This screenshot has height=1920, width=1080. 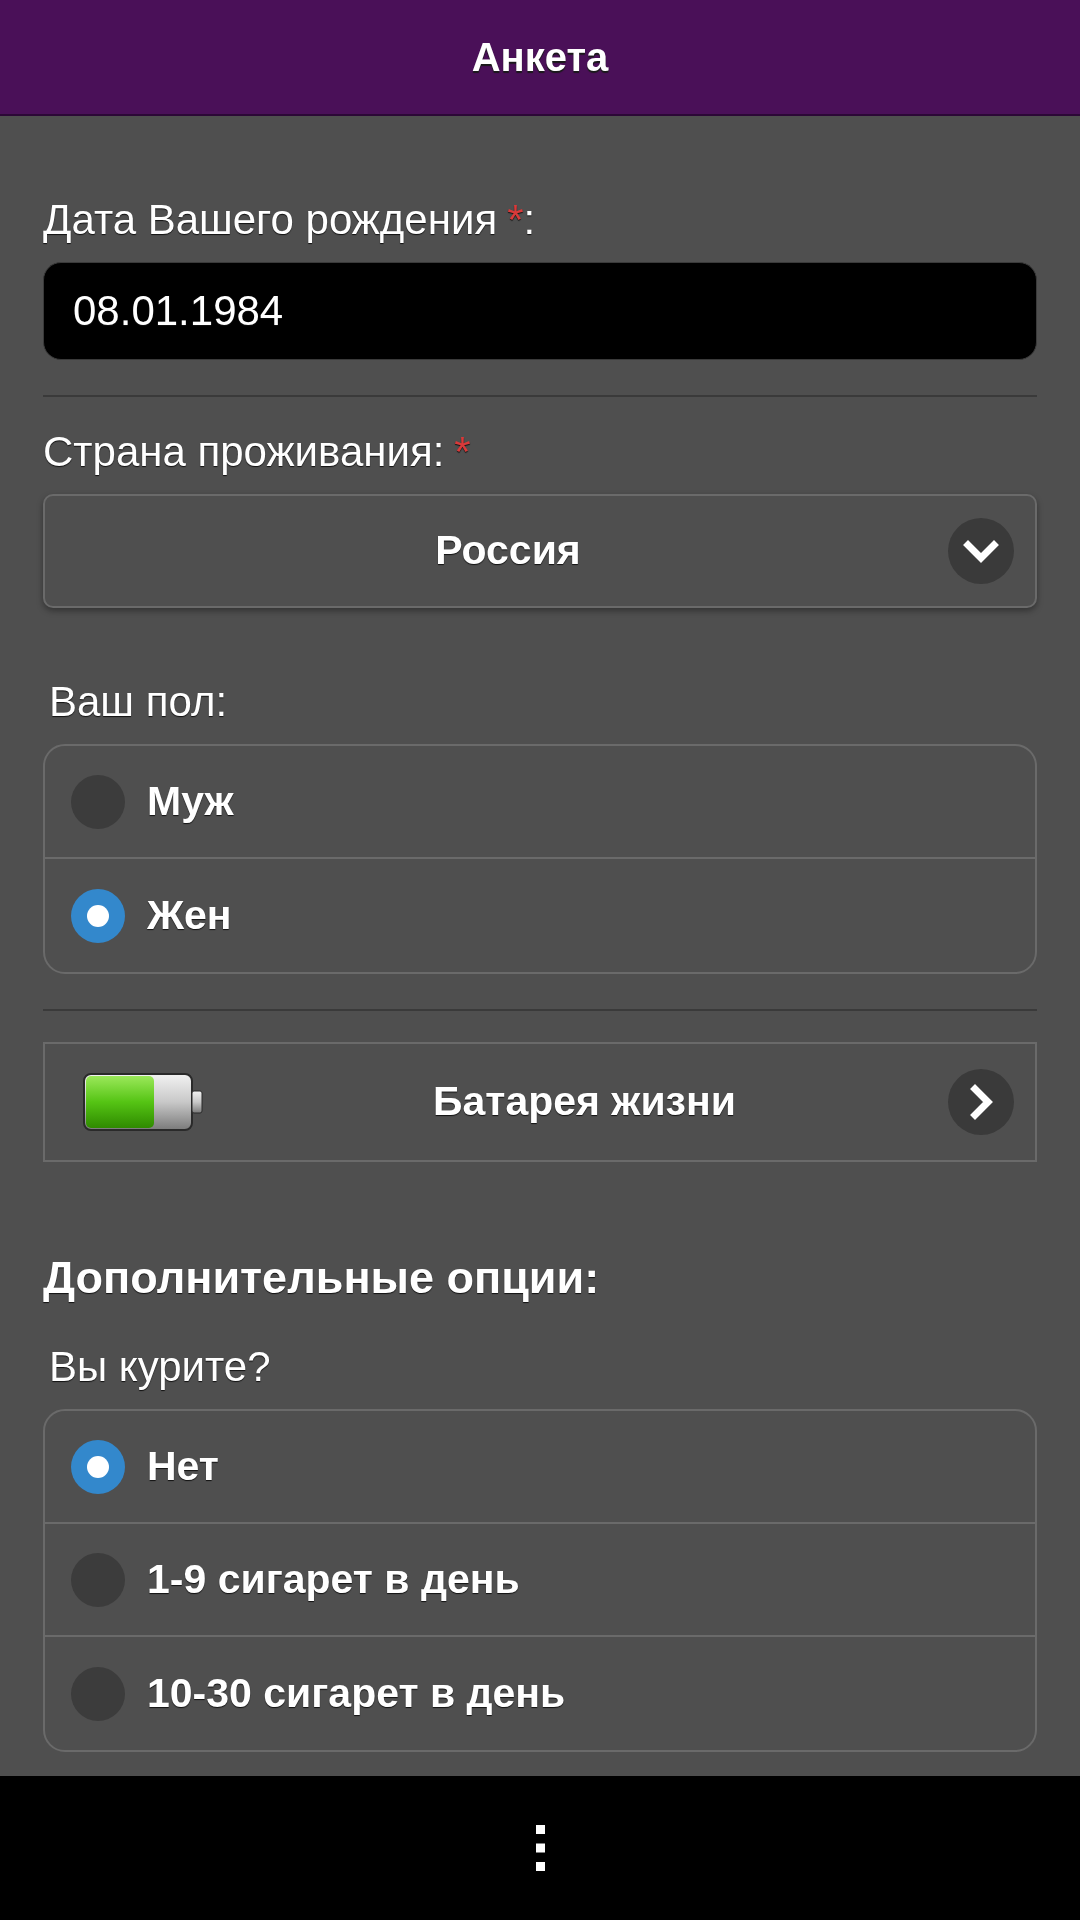 What do you see at coordinates (540, 1102) in the screenshot?
I see `link-button: Батарея жизни` at bounding box center [540, 1102].